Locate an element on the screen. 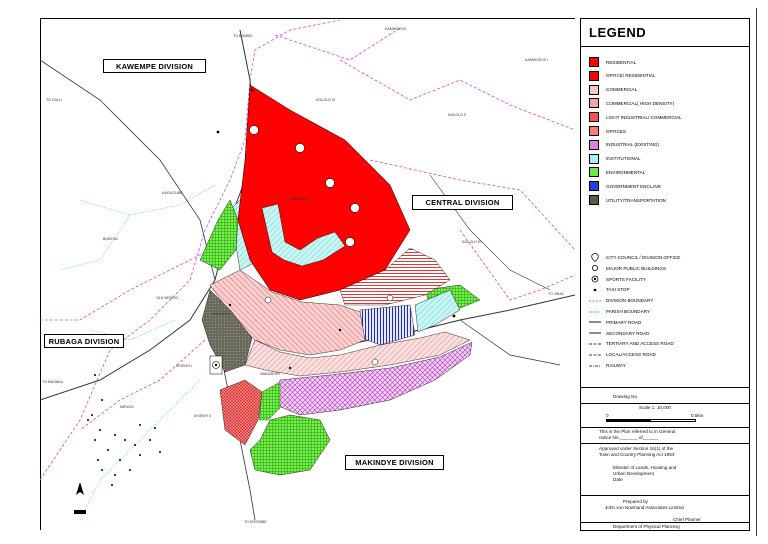 The width and height of the screenshot is (768, 544). place-label-kololo-3: KOLOLO III is located at coordinates (325, 100).